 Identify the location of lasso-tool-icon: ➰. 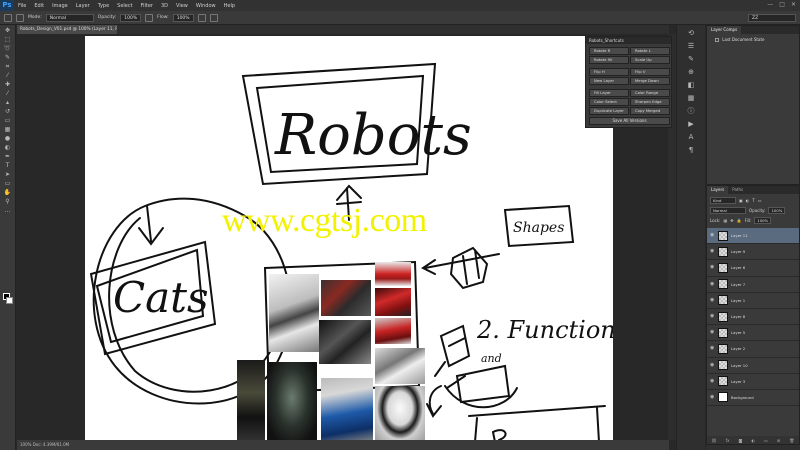
(8, 48).